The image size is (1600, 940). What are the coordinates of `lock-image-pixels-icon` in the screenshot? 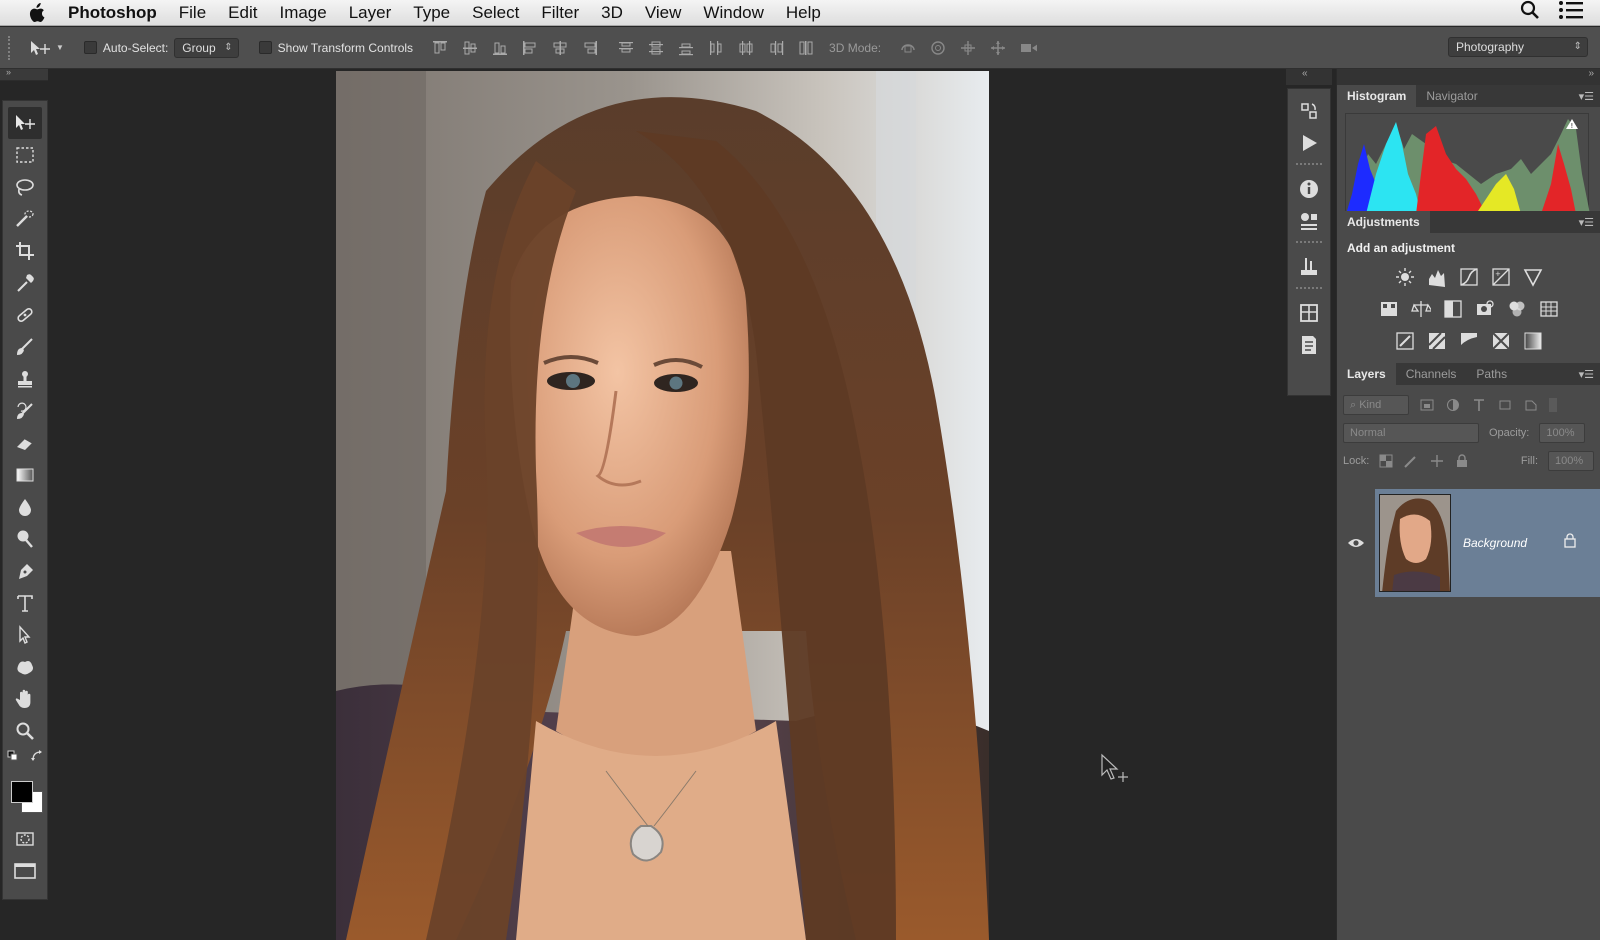 It's located at (1411, 461).